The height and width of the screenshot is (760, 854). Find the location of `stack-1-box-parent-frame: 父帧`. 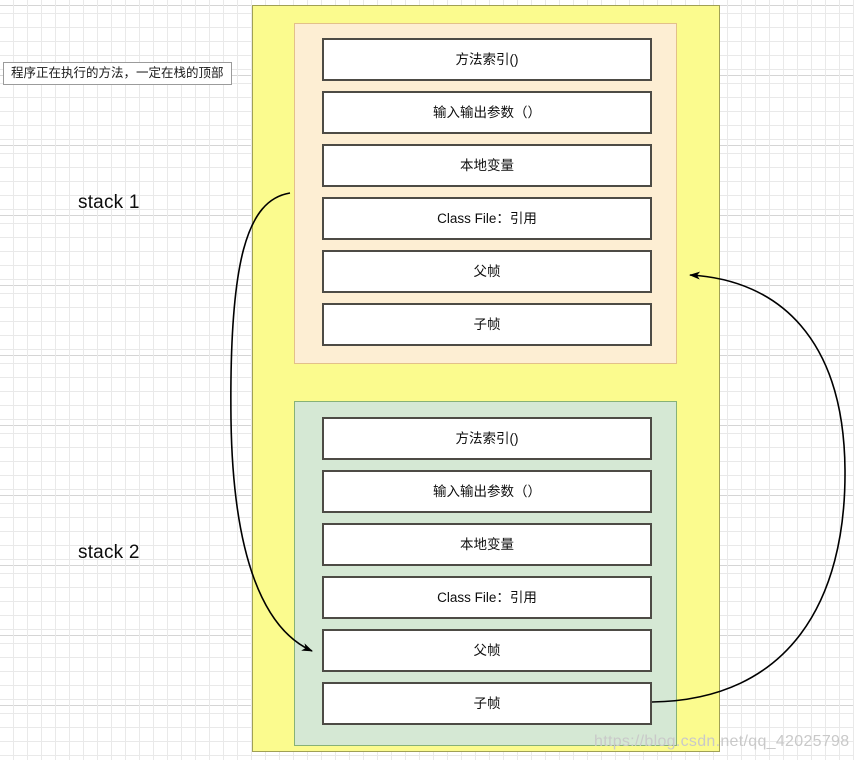

stack-1-box-parent-frame: 父帧 is located at coordinates (487, 271).